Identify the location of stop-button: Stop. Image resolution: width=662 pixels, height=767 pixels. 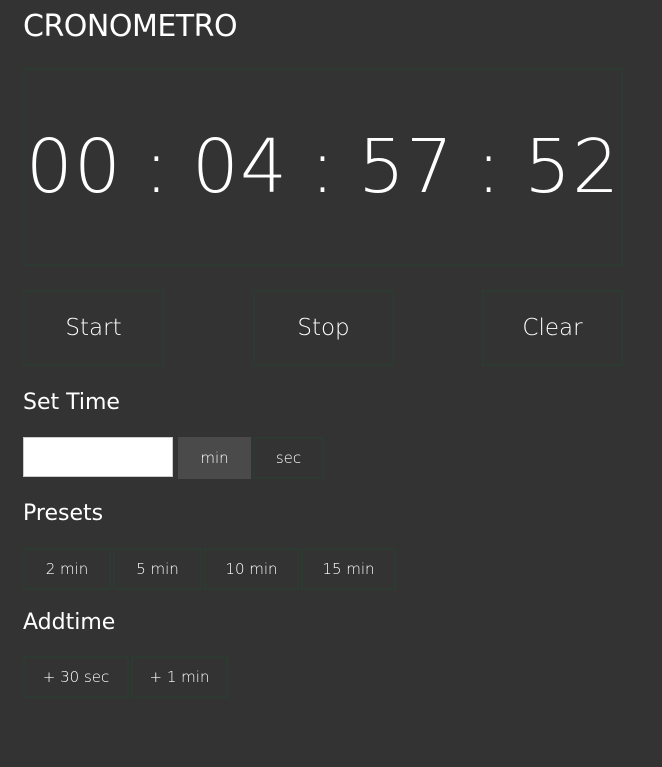
(323, 328).